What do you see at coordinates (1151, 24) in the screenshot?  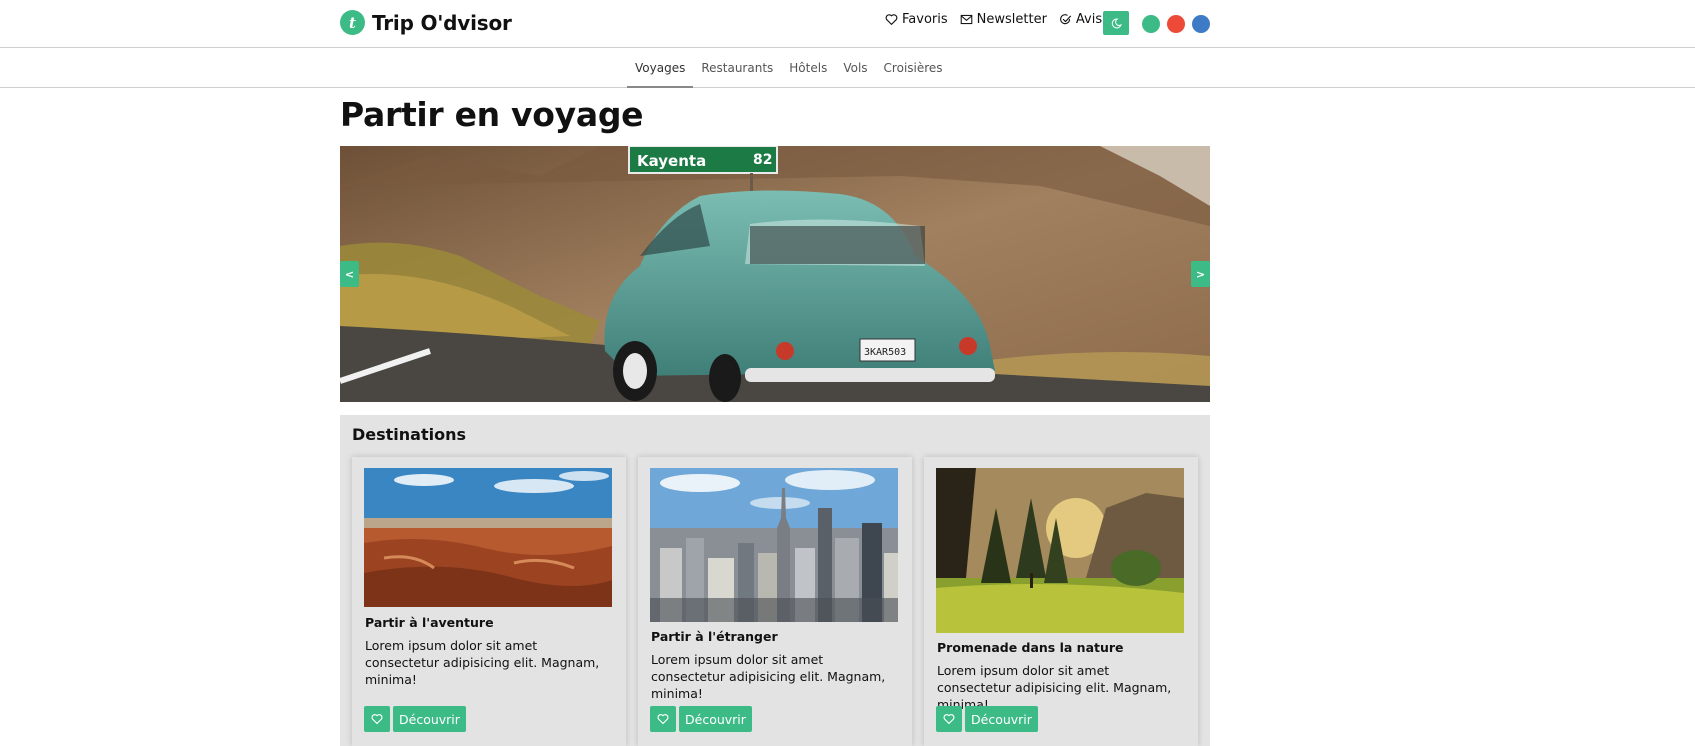 I see `color-option-green` at bounding box center [1151, 24].